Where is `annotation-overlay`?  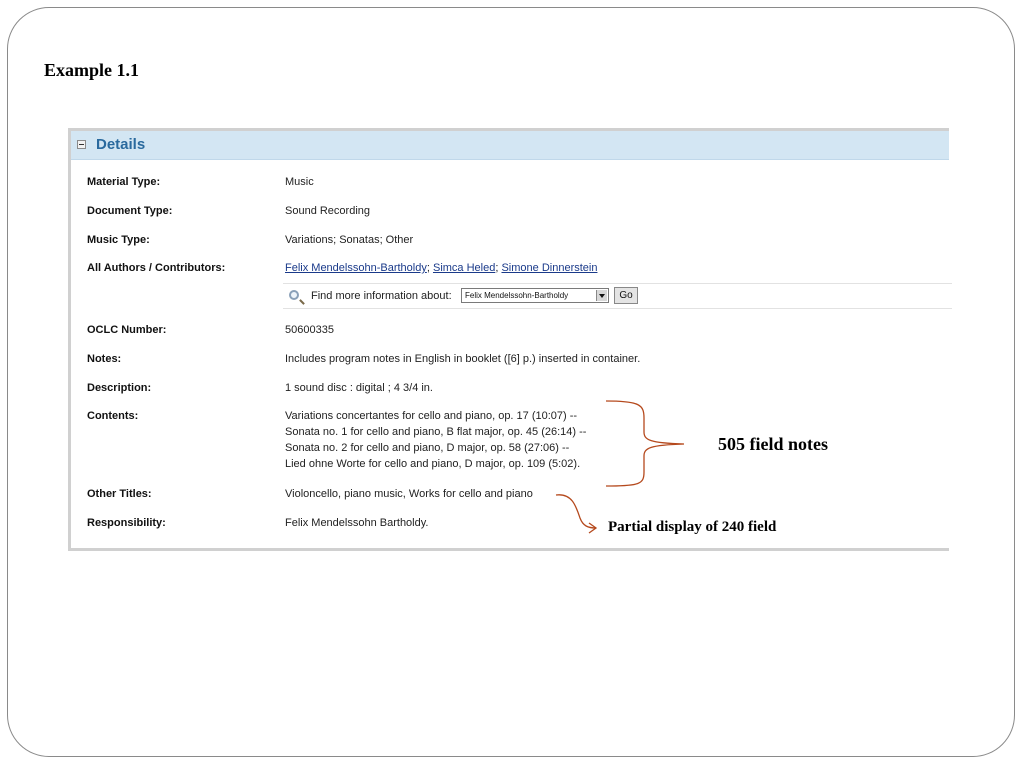 annotation-overlay is located at coordinates (620, 467).